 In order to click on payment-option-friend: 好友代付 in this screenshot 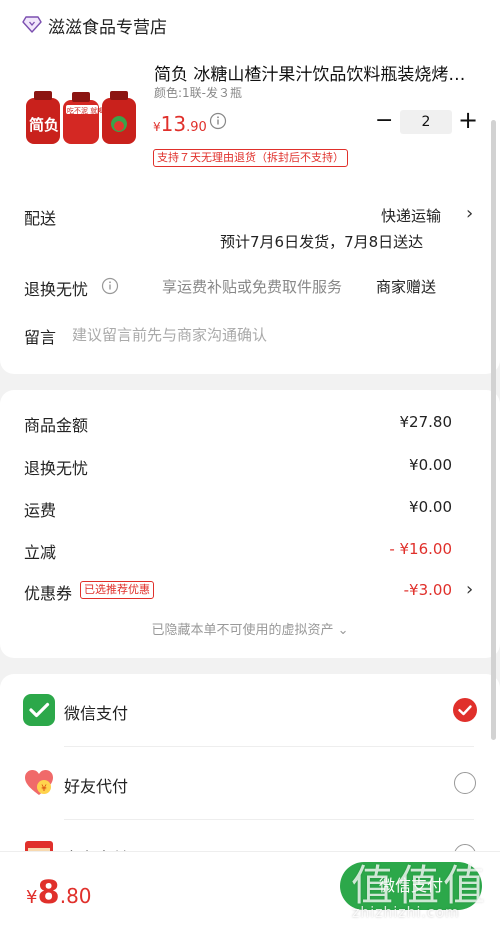, I will do `click(96, 785)`.